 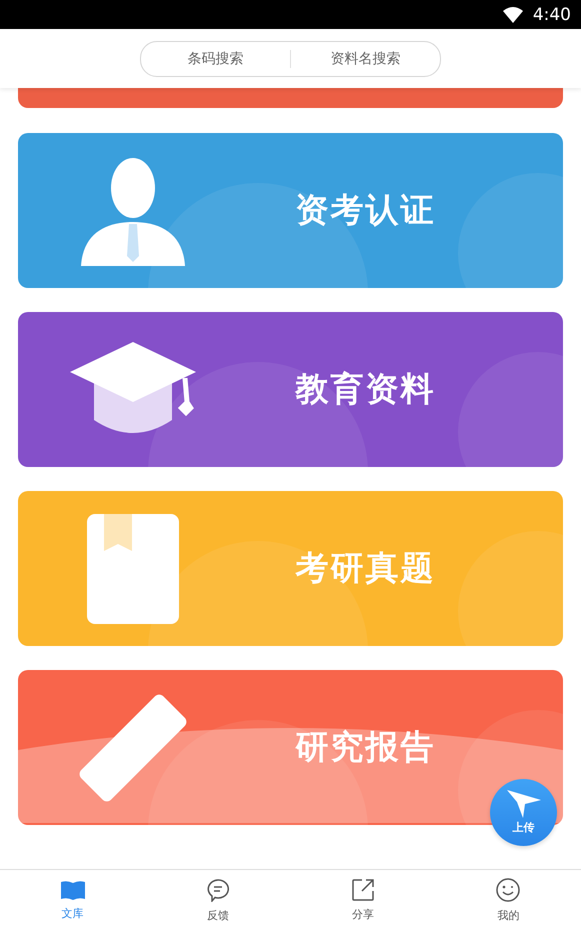 I want to click on category-card, so click(x=290, y=98).